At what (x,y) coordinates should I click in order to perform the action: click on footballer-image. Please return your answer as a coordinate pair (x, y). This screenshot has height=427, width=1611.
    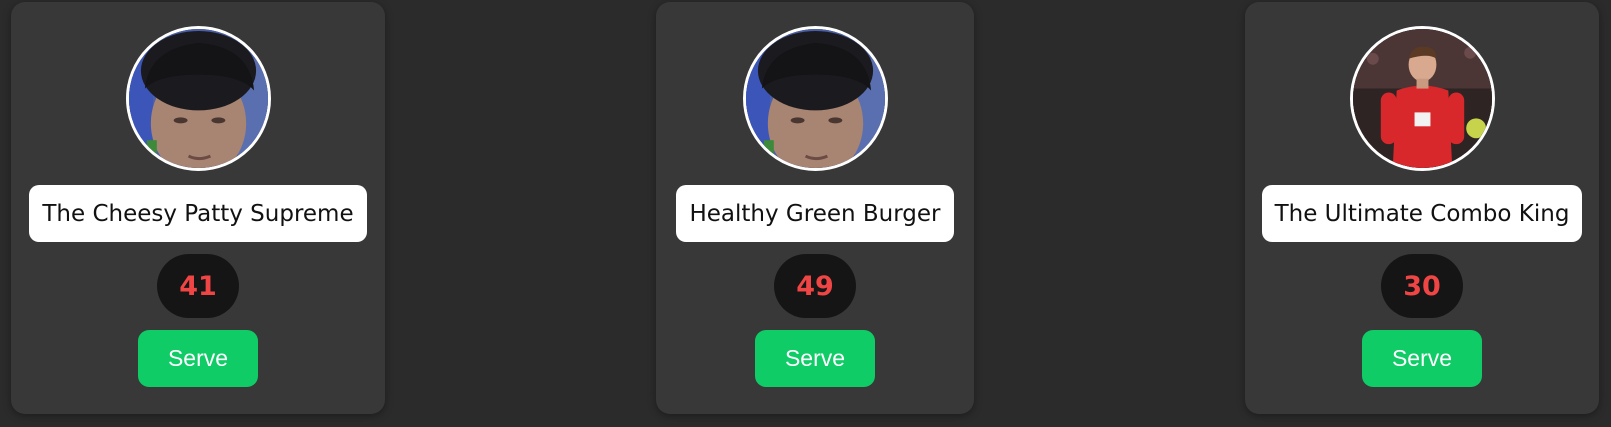
    Looking at the image, I should click on (1422, 98).